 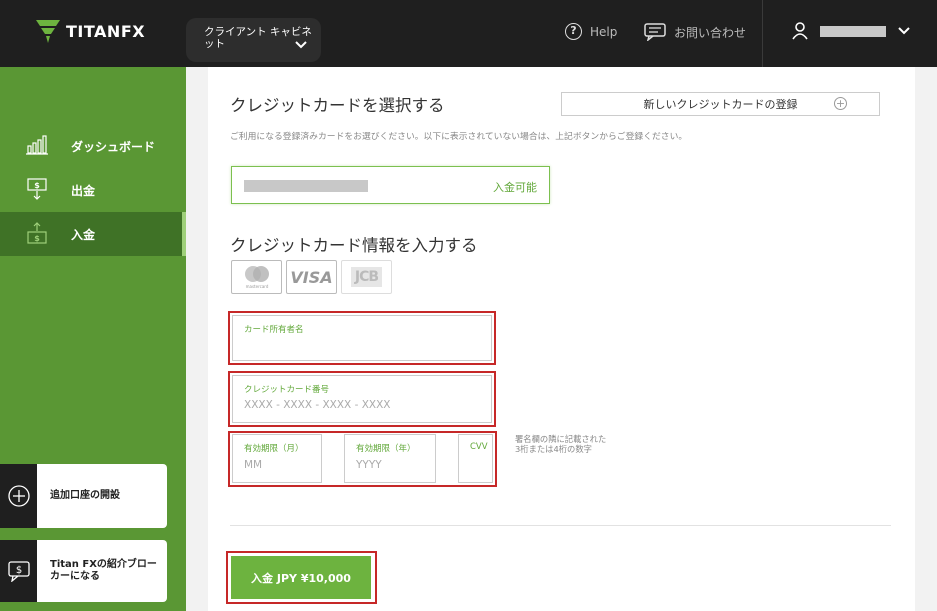 I want to click on cabinet-label-line1: クライアント キャビネ, so click(x=258, y=32).